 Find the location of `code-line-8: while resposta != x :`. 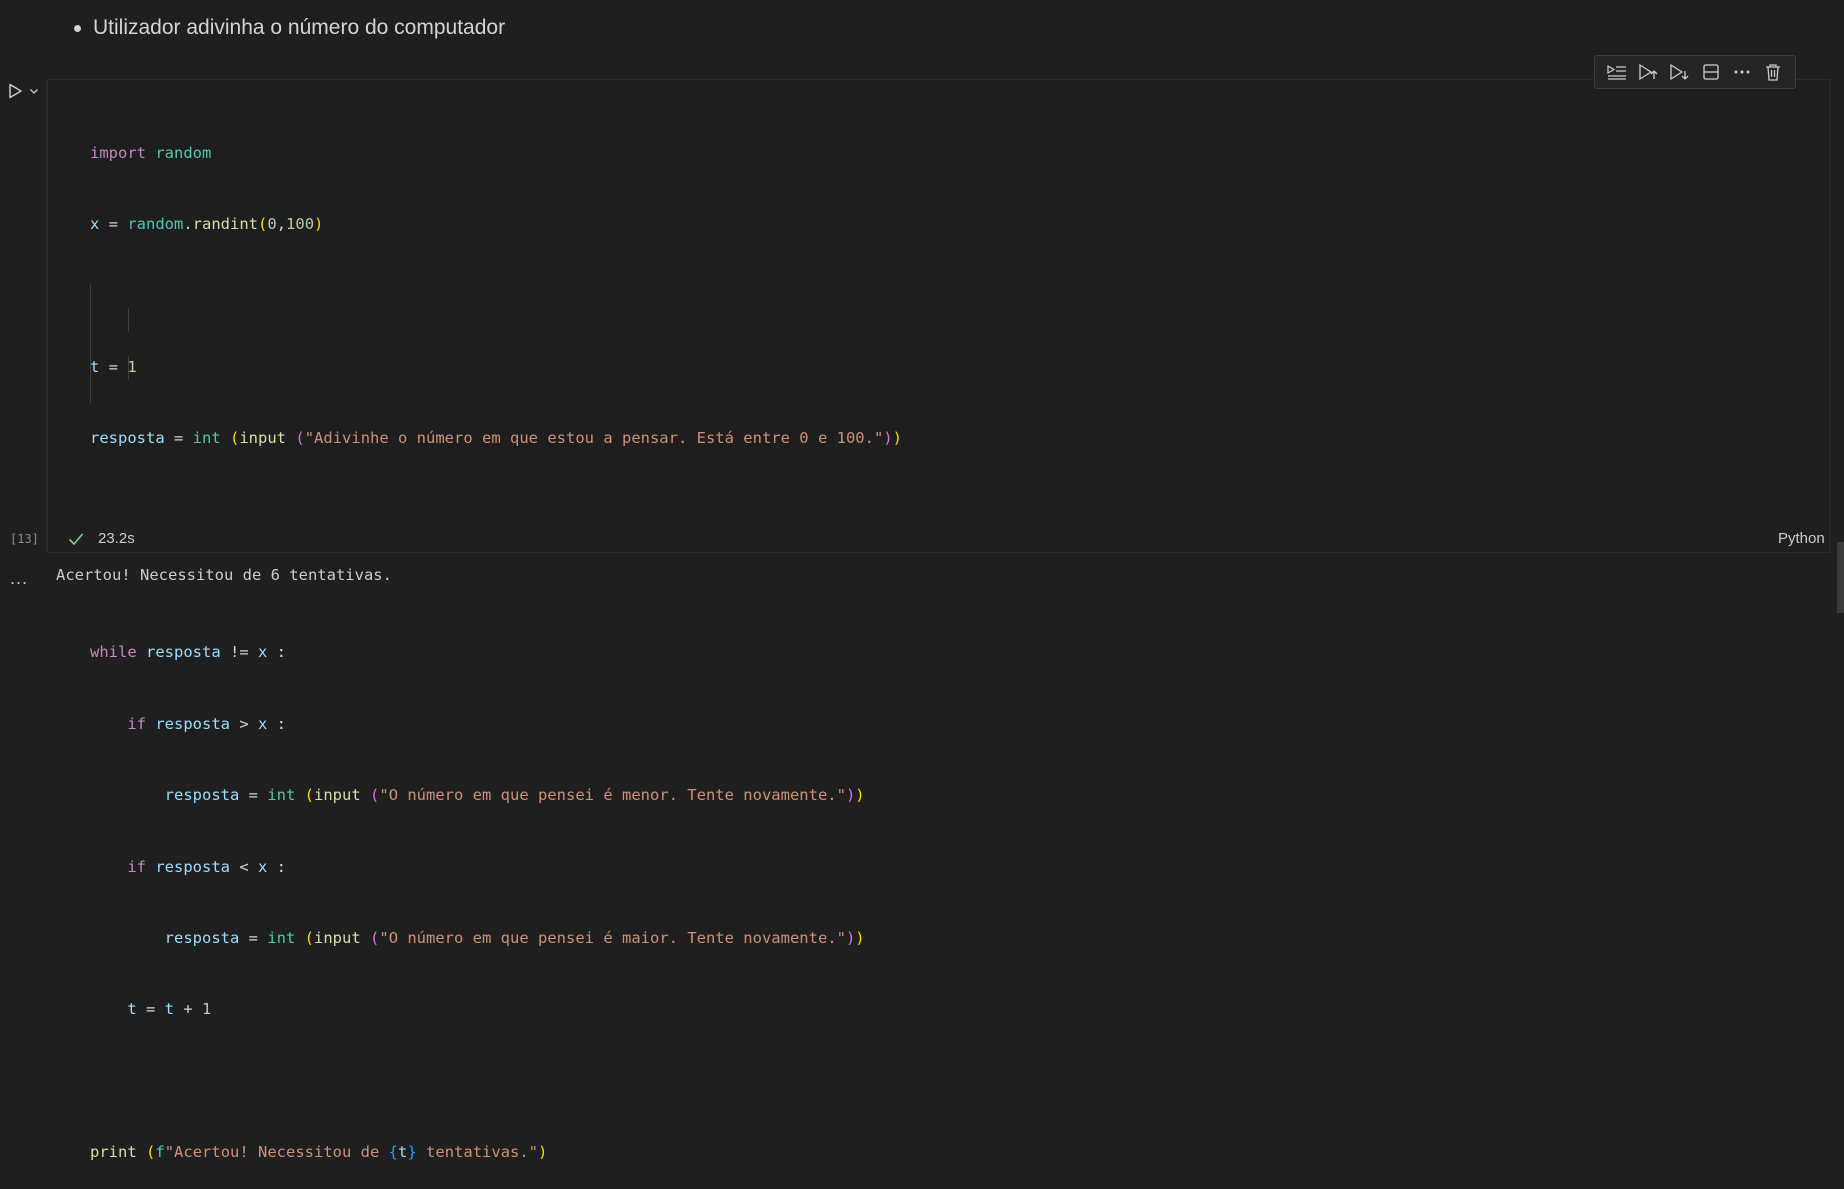

code-line-8: while resposta != x : is located at coordinates (188, 652).